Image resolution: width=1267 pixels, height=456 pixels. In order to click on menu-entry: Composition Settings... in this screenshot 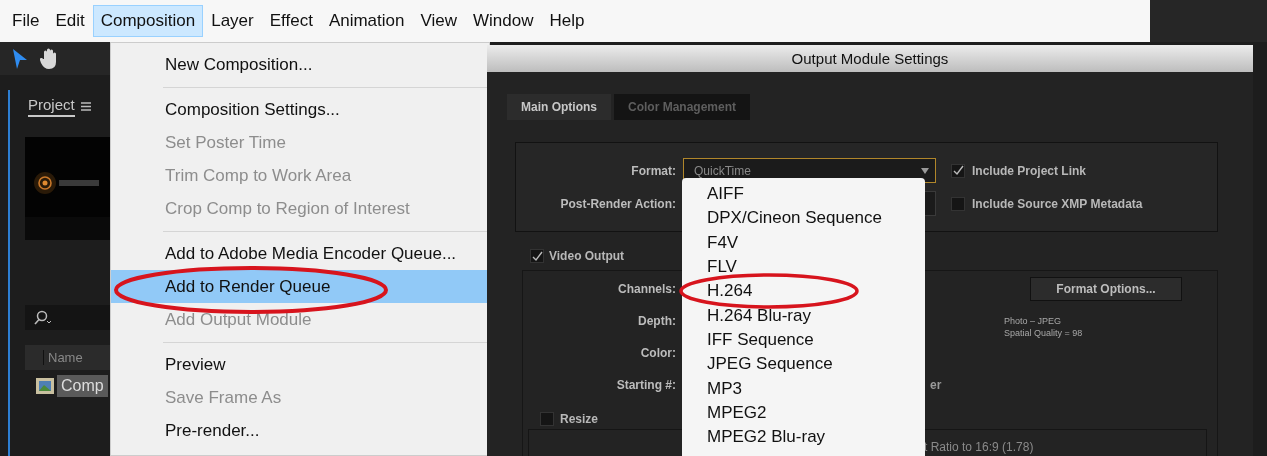, I will do `click(300, 109)`.